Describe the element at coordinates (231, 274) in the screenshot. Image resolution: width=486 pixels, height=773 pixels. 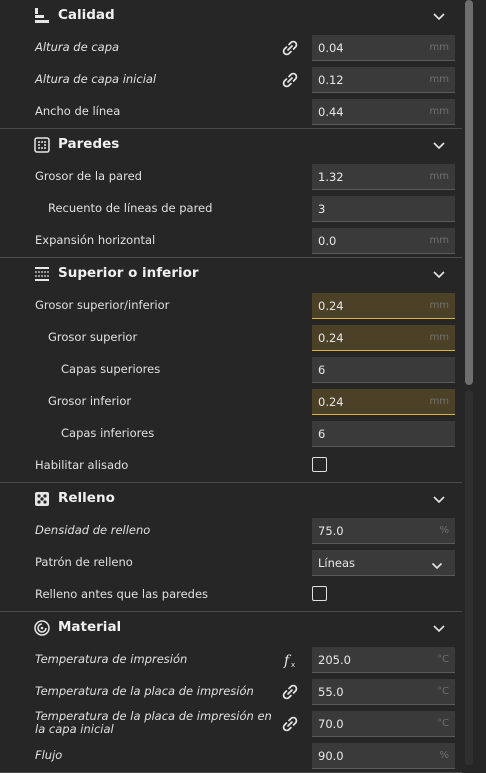
I see `section-header-superior: Superior o inferior` at that location.